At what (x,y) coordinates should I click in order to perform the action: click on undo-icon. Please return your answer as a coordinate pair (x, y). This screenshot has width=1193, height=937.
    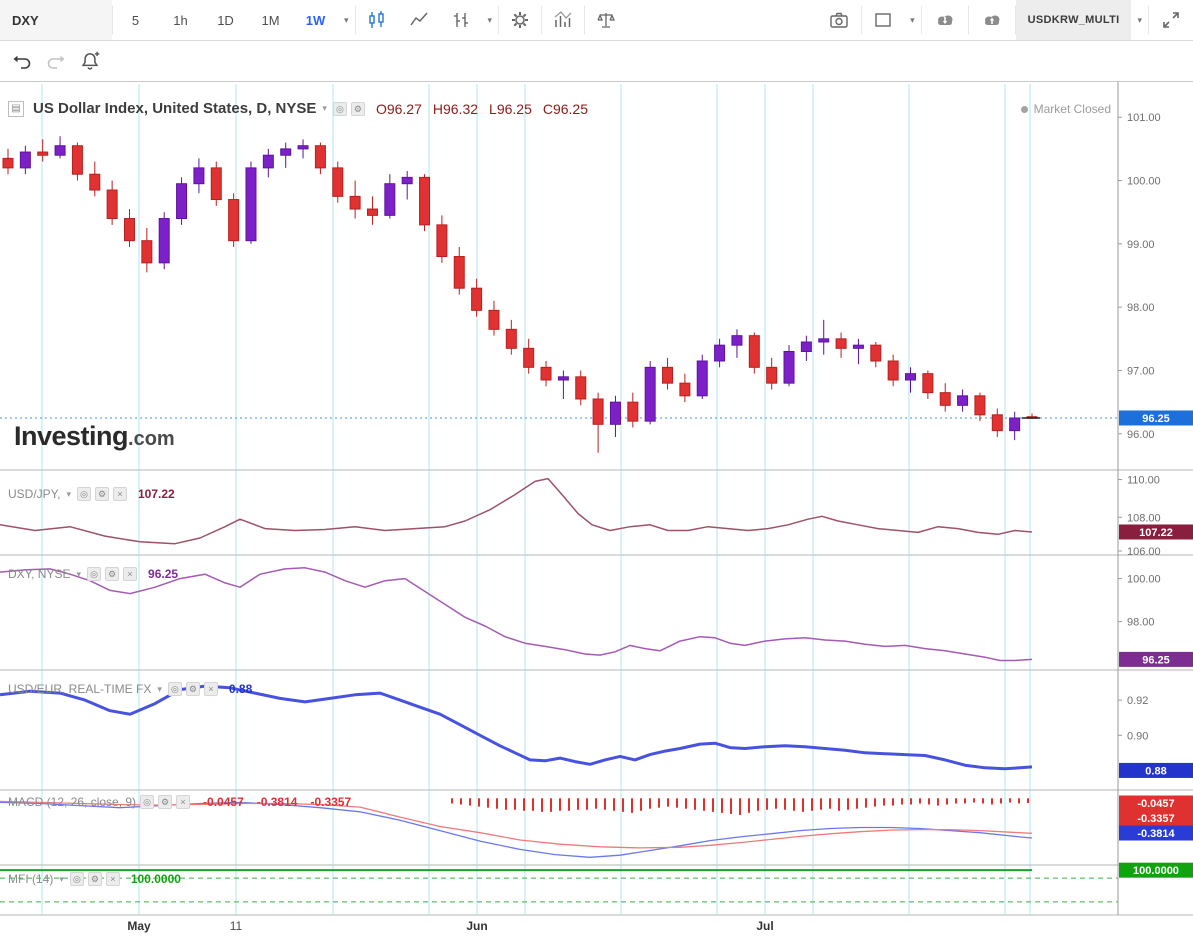
    Looking at the image, I should click on (22, 62).